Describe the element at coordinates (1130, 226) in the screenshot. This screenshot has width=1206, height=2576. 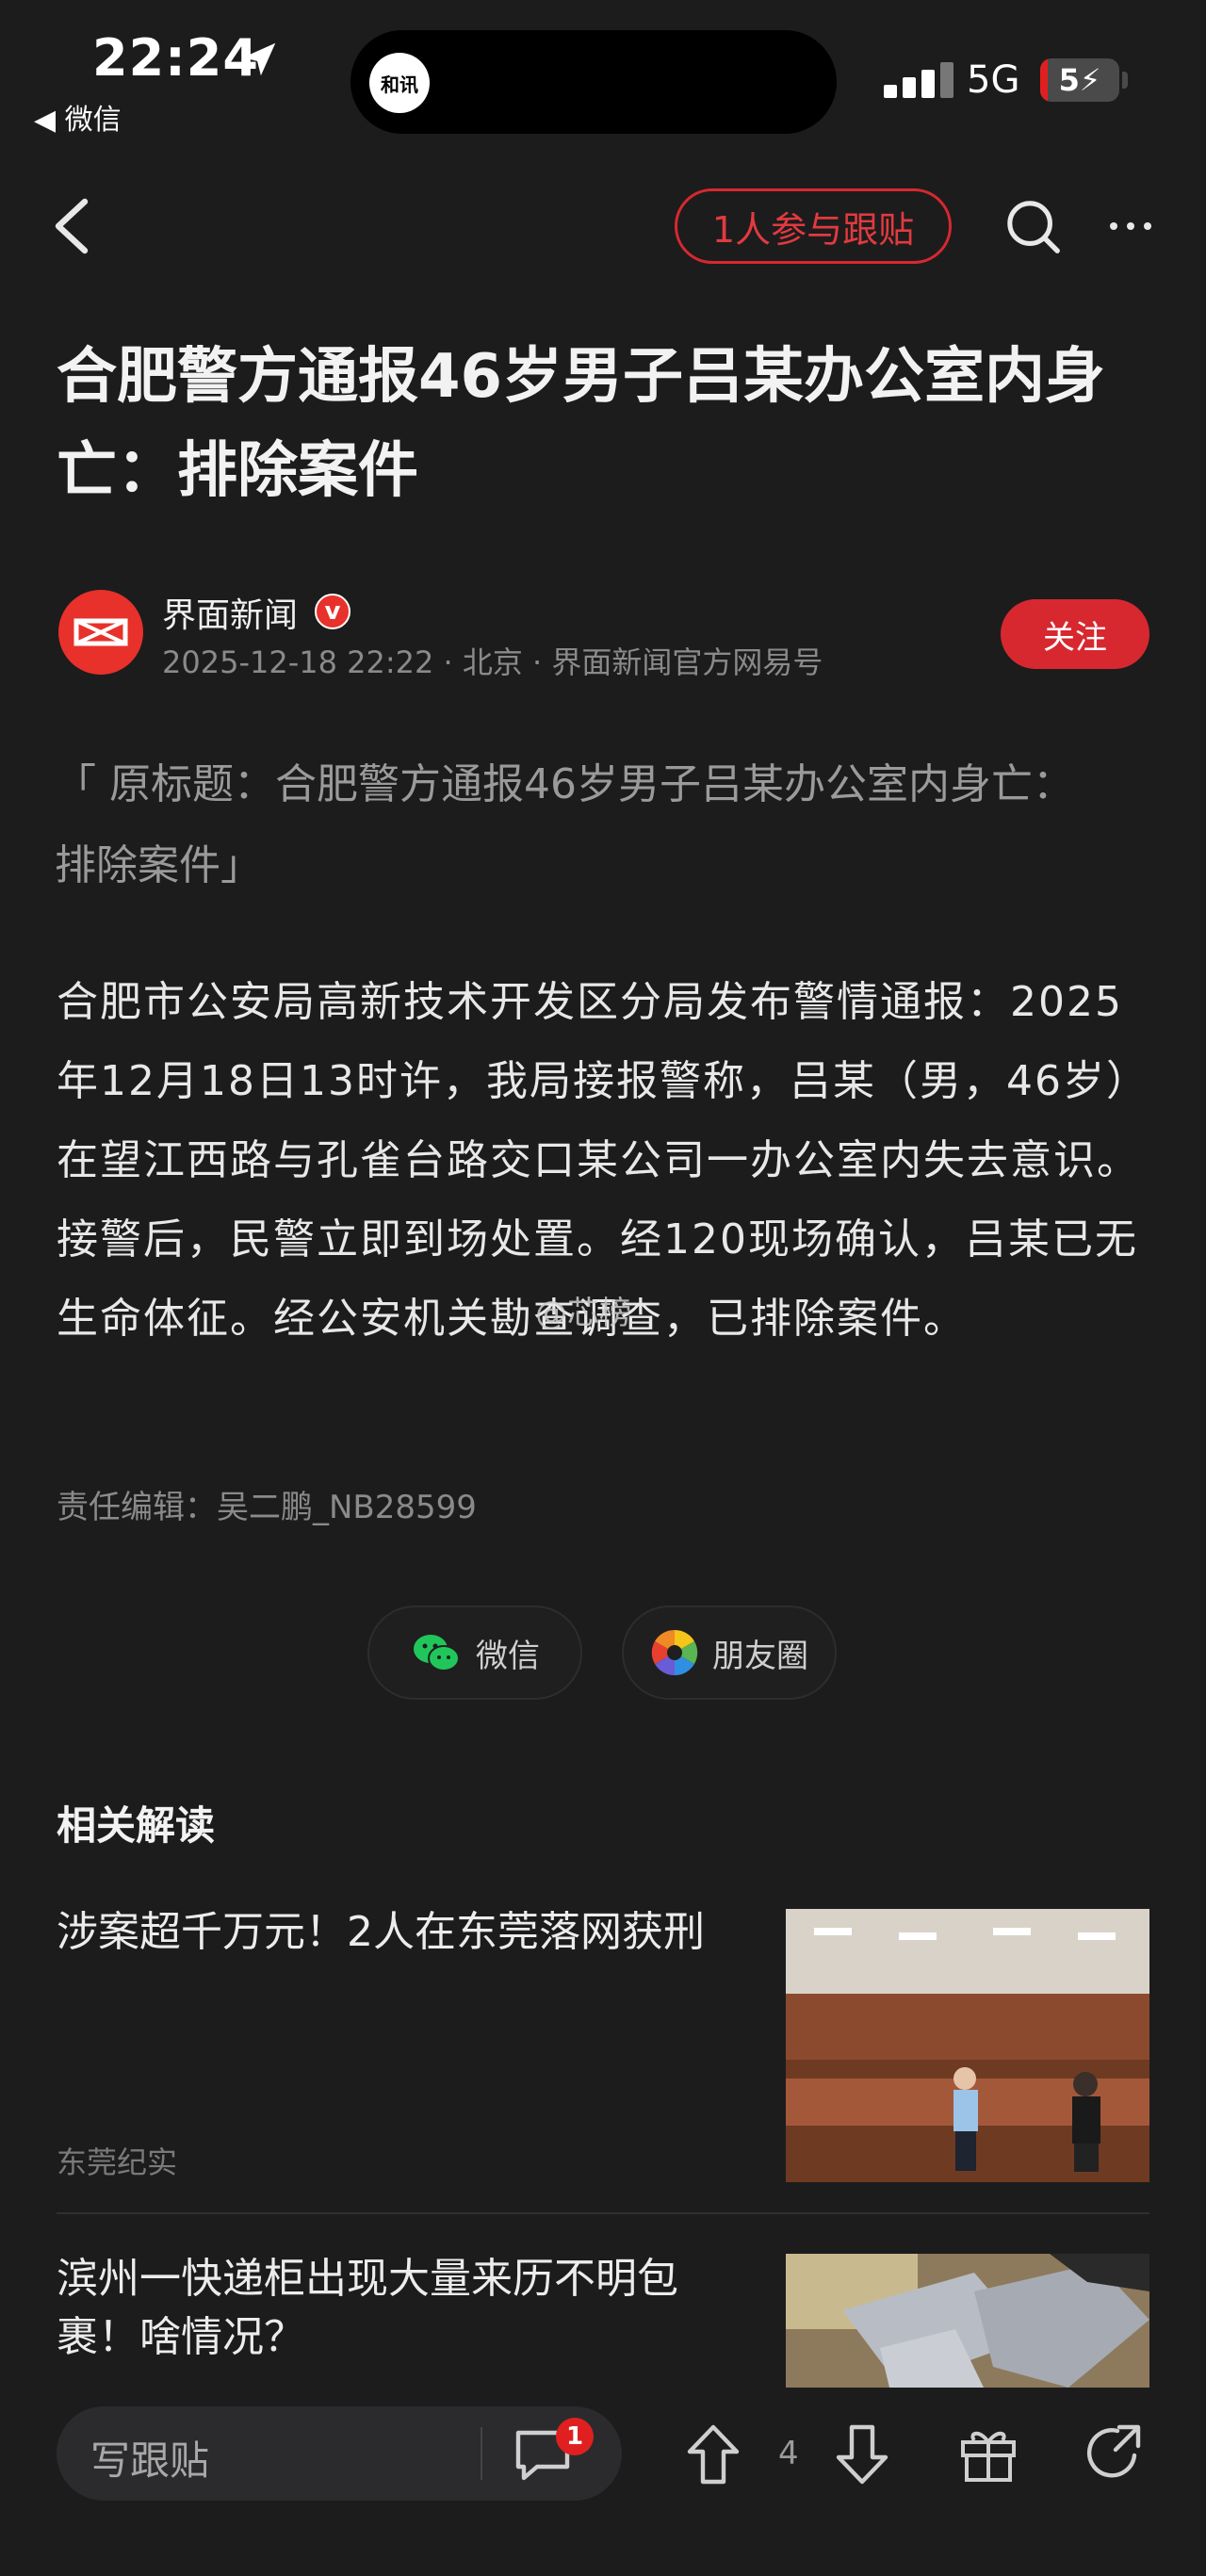
I see `more-options-icon` at that location.